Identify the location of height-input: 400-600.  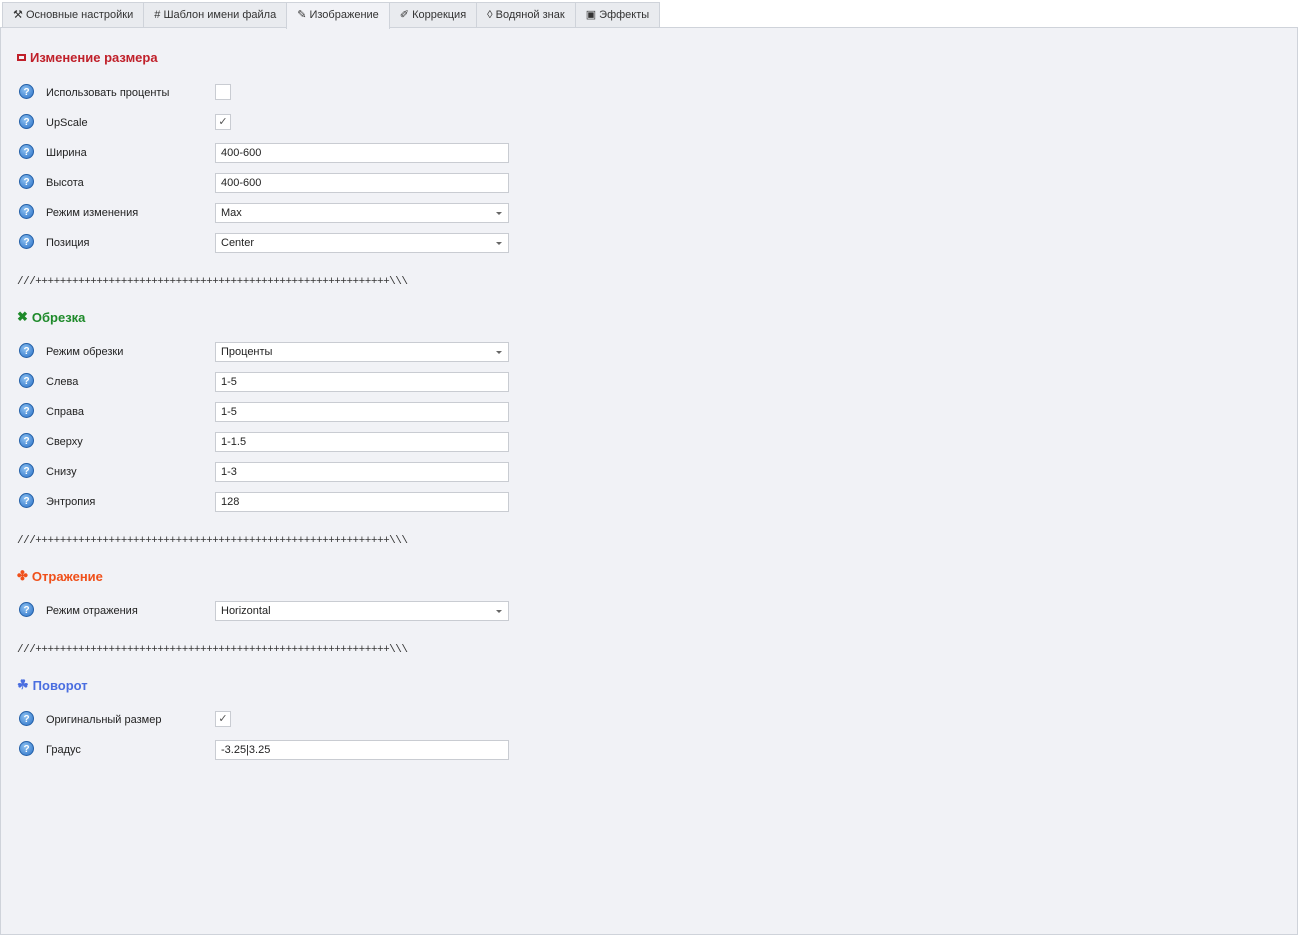
(362, 183).